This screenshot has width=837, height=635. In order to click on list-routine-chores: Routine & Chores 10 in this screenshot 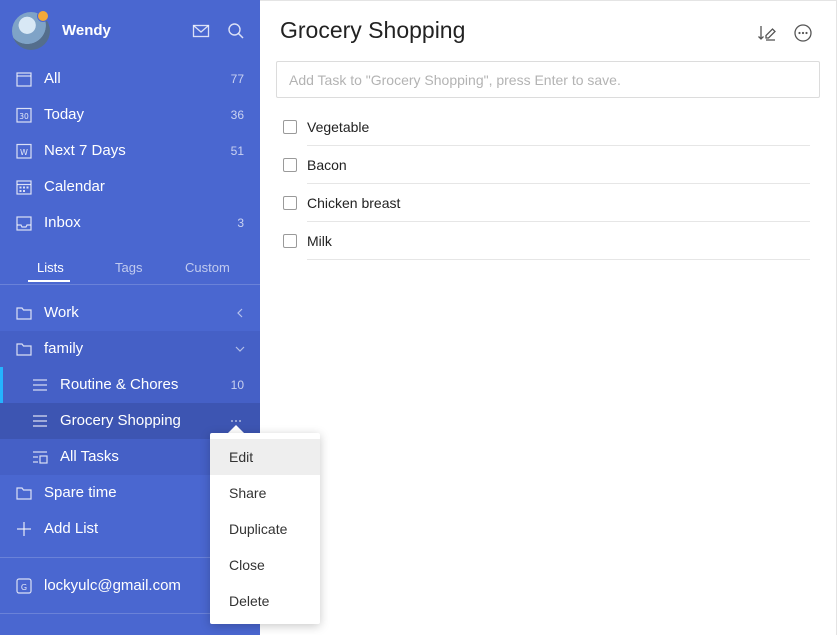, I will do `click(130, 385)`.